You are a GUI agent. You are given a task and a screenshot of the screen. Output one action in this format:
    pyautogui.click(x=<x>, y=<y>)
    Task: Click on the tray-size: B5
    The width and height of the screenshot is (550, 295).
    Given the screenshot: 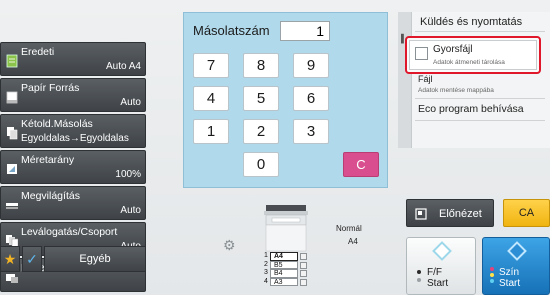 What is the action you would take?
    pyautogui.click(x=284, y=264)
    